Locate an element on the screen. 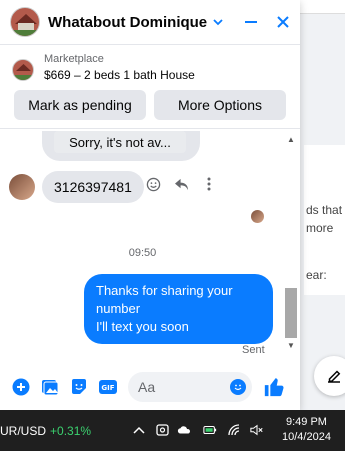 This screenshot has width=345, height=451. scroll-thumb is located at coordinates (291, 313).